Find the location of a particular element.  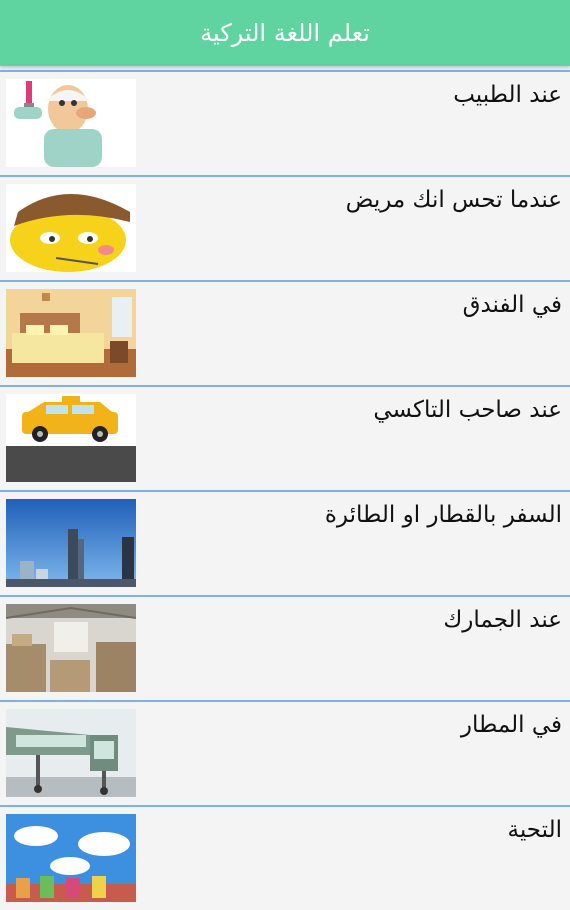

list-item-greeting: التحية is located at coordinates (285, 857).